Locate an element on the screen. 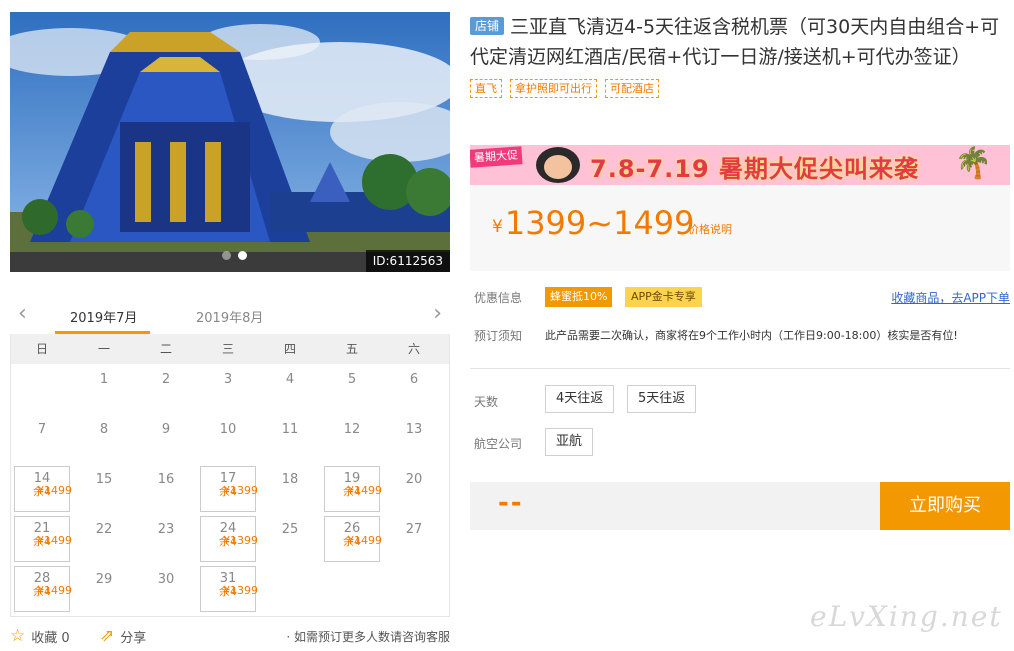 The height and width of the screenshot is (651, 1014). price-range: ¥1399~1499 is located at coordinates (593, 225).